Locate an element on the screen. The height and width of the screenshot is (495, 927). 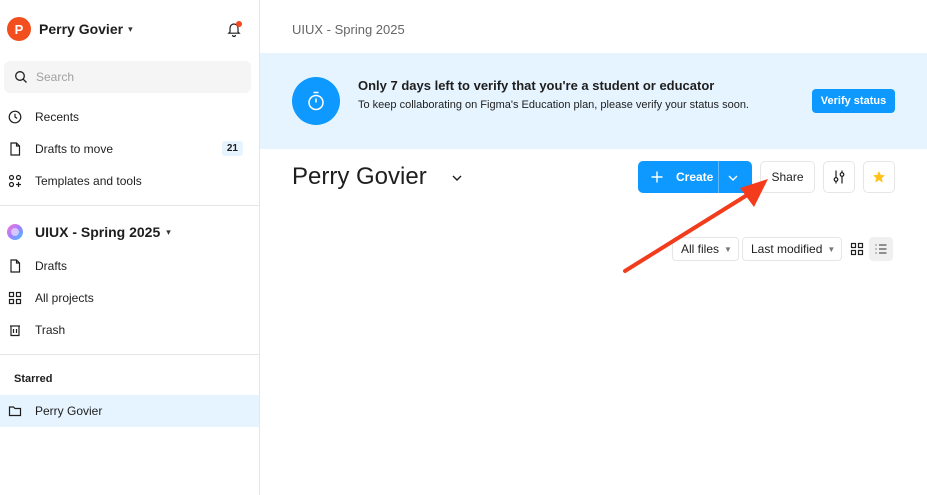
list-view-button is located at coordinates (881, 249).